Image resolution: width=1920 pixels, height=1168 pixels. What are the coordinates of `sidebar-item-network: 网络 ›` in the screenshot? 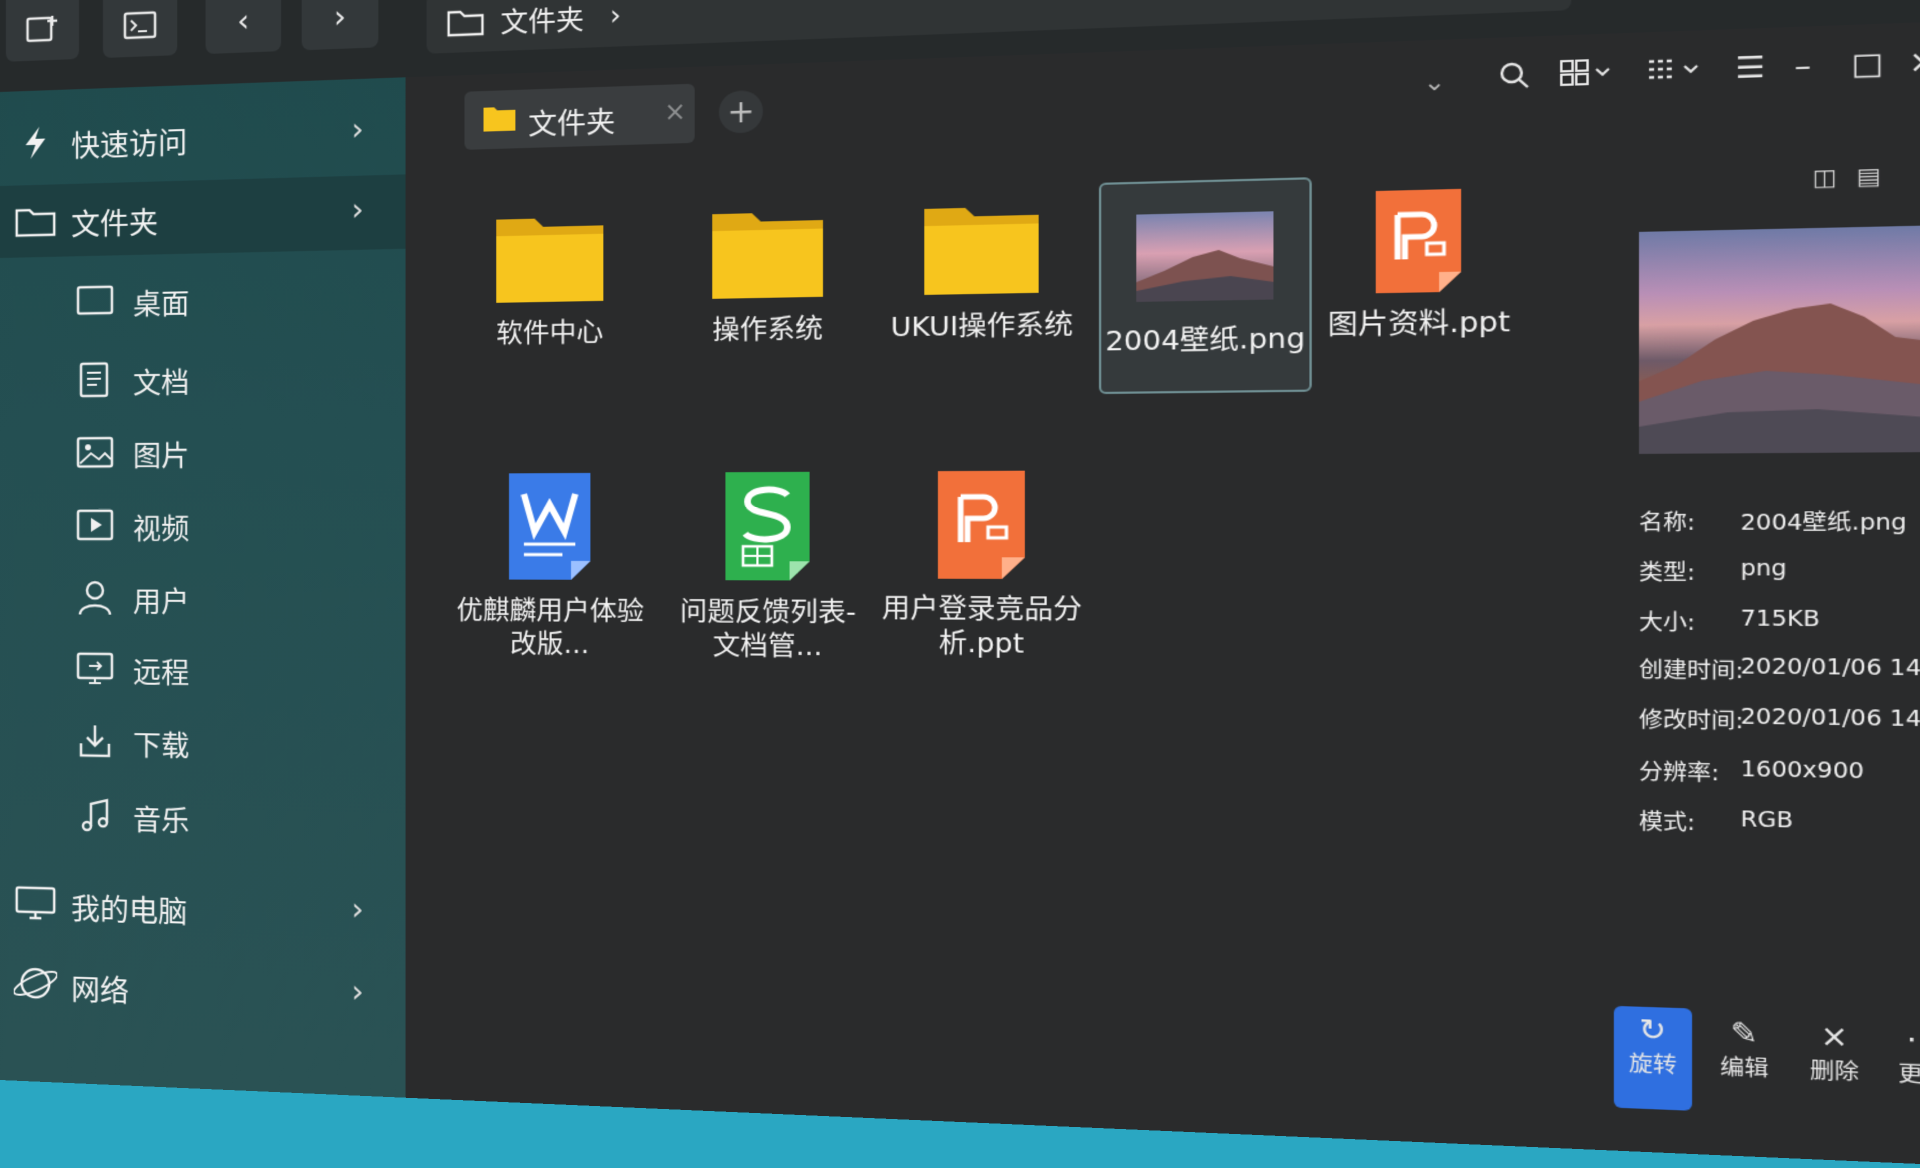 It's located at (203, 990).